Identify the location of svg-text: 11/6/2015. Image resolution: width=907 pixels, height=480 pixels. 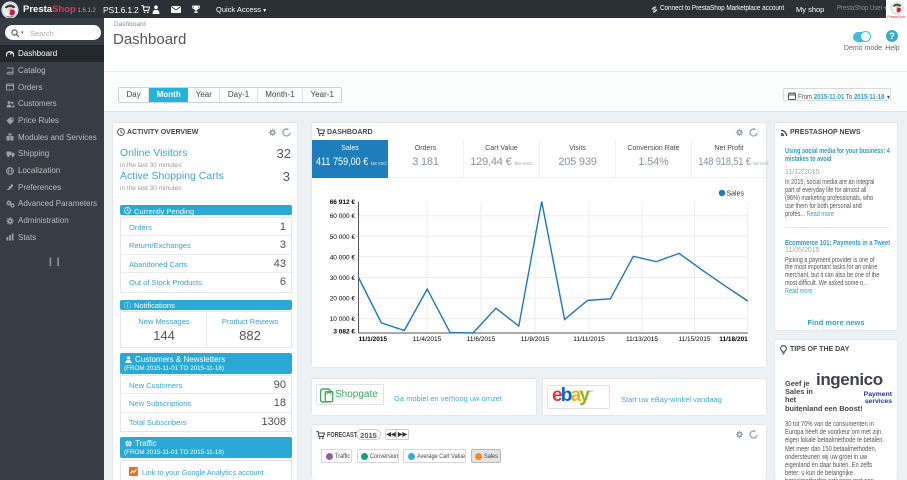
(481, 339).